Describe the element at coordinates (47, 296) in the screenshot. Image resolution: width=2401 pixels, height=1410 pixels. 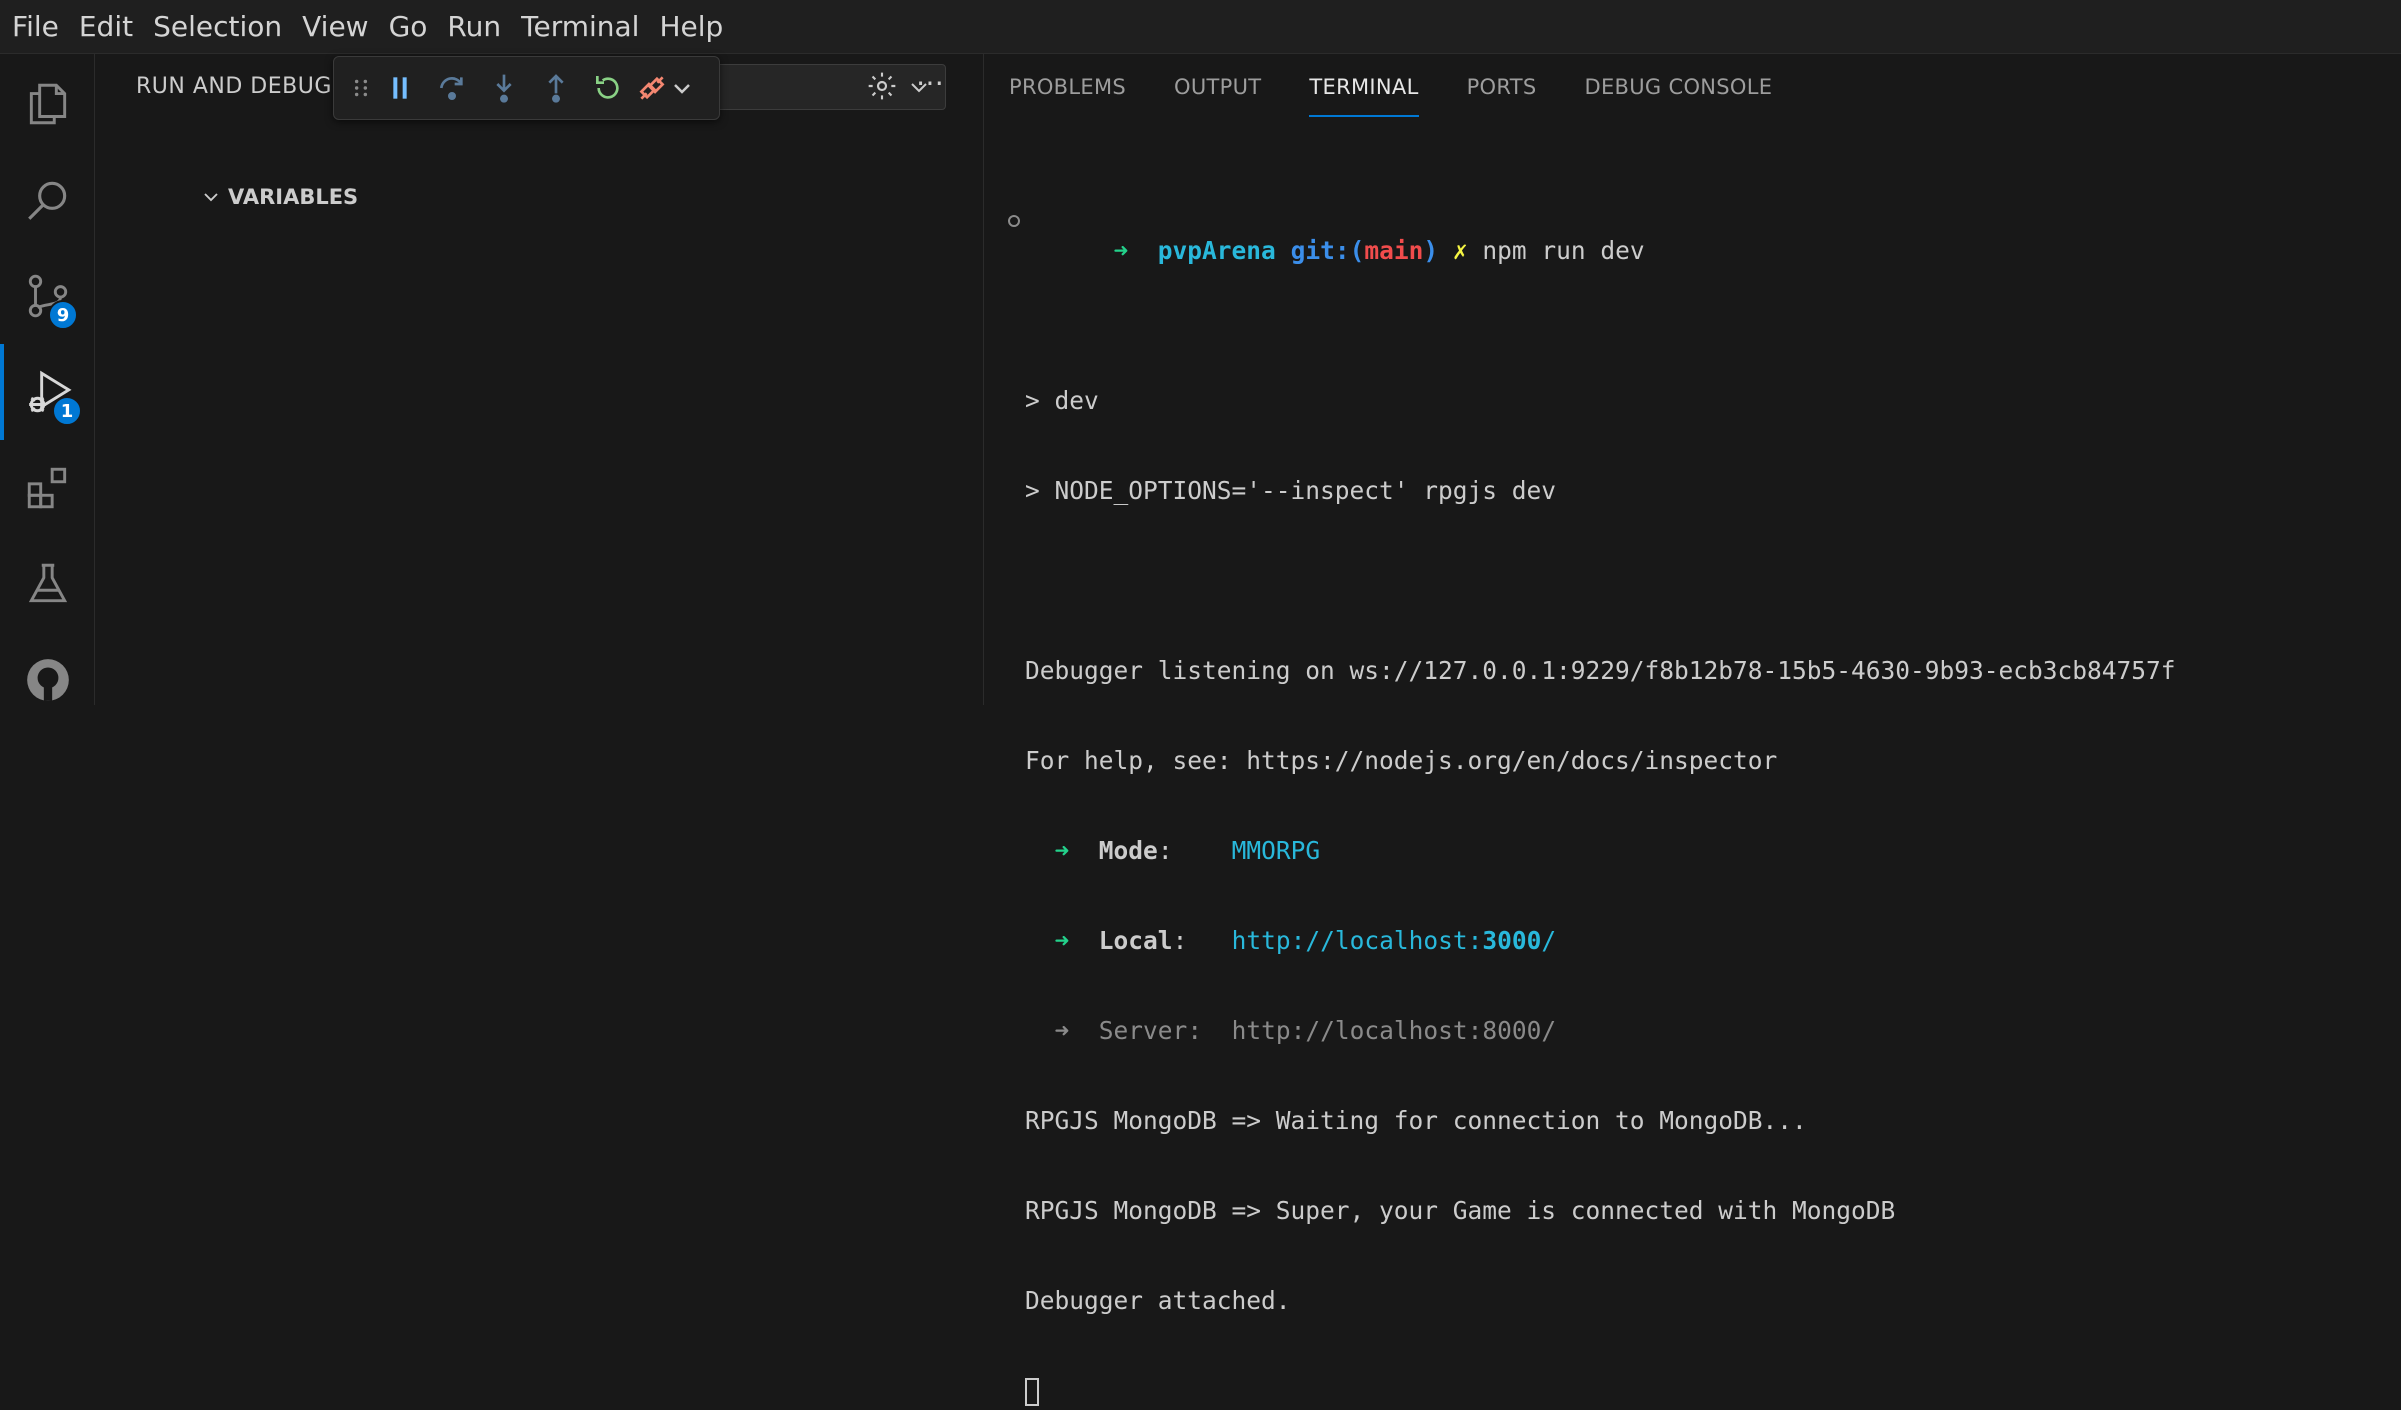
I see `source-control-button: 9` at that location.